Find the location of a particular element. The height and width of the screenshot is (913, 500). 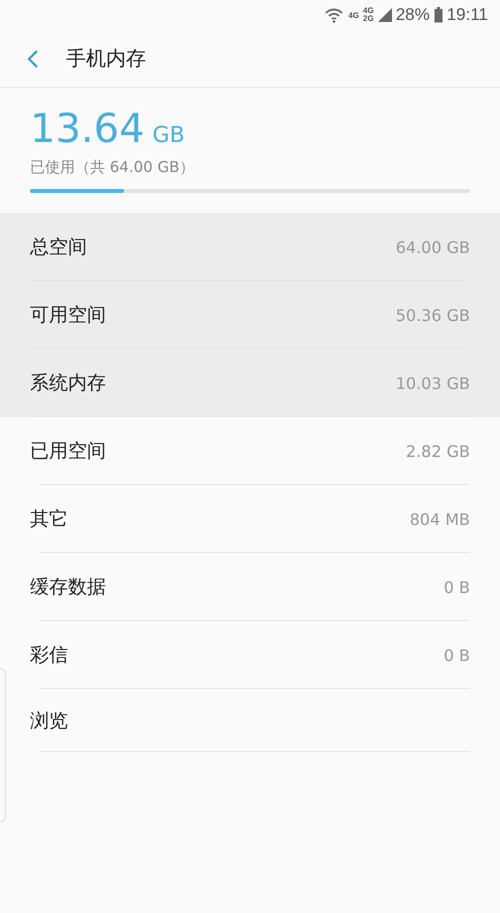

back-button is located at coordinates (33, 58).